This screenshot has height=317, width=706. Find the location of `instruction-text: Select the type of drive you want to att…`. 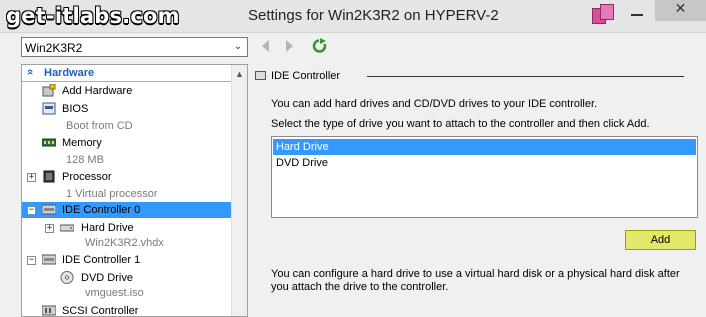

instruction-text: Select the type of drive you want to att… is located at coordinates (460, 124).